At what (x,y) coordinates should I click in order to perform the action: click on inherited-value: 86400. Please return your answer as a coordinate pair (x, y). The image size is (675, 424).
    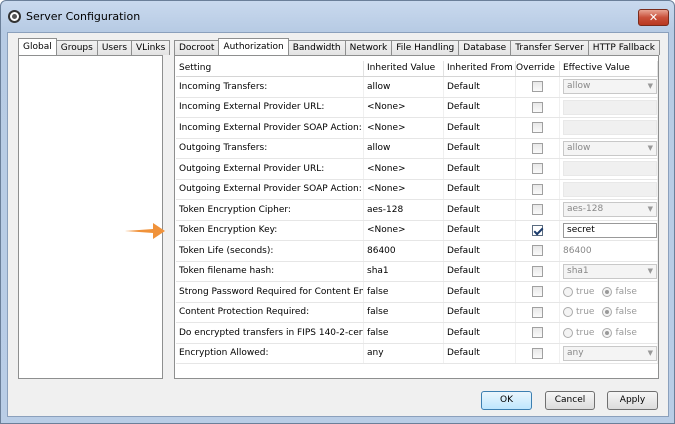
    Looking at the image, I should click on (404, 251).